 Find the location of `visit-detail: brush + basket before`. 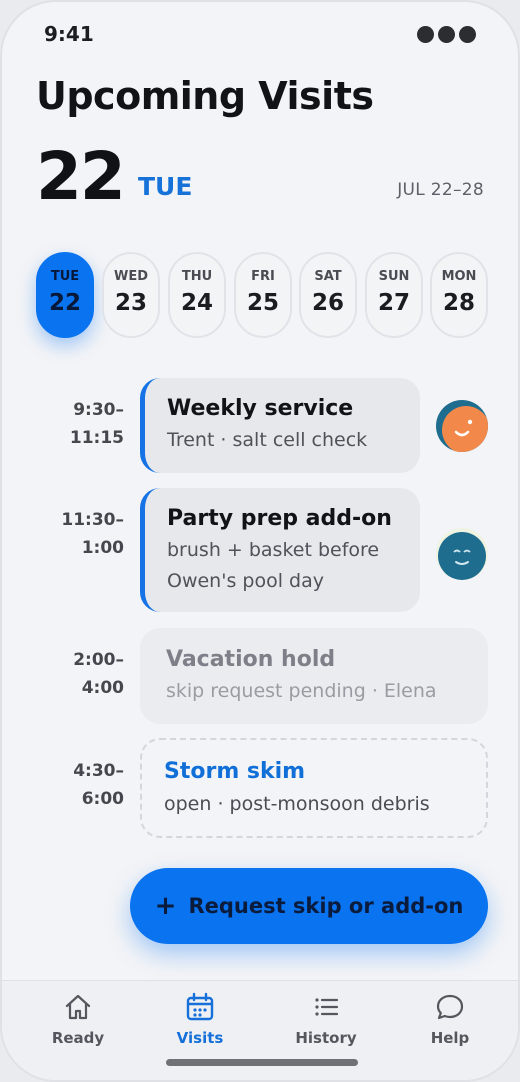

visit-detail: brush + basket before is located at coordinates (273, 550).